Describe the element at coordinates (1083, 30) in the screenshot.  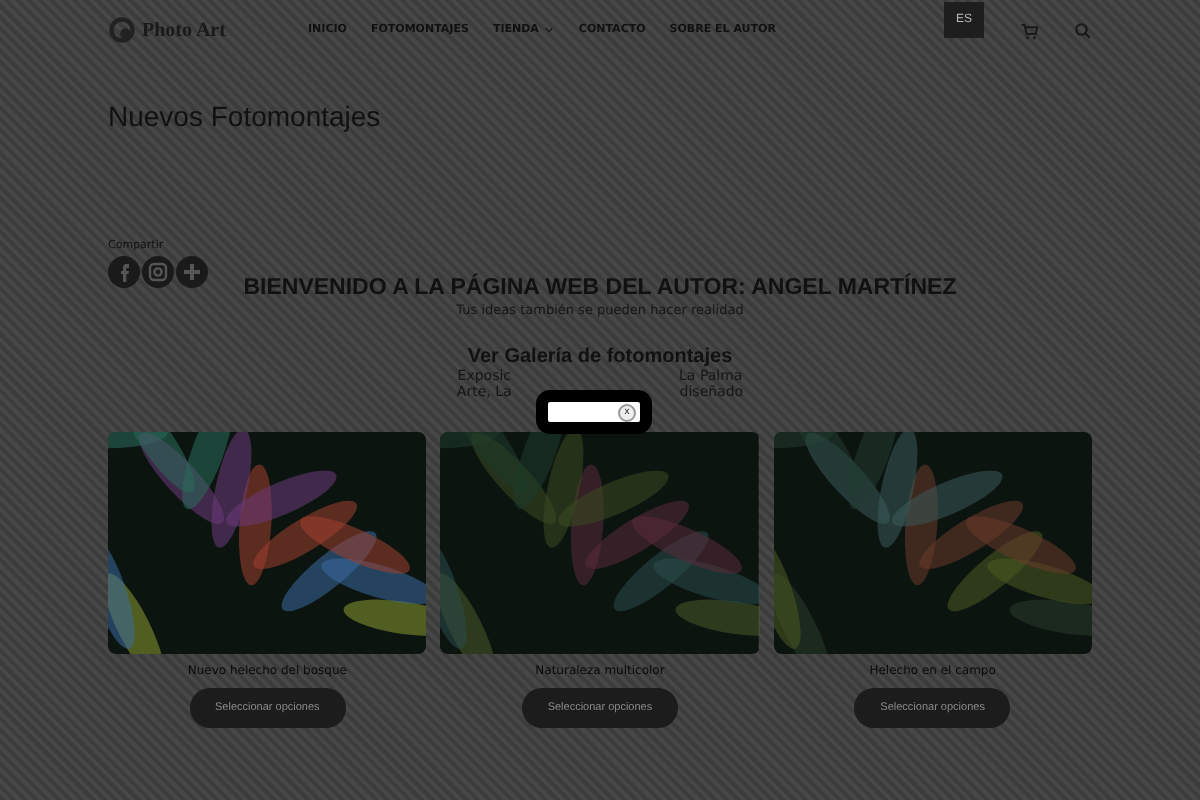
I see `search-icon` at that location.